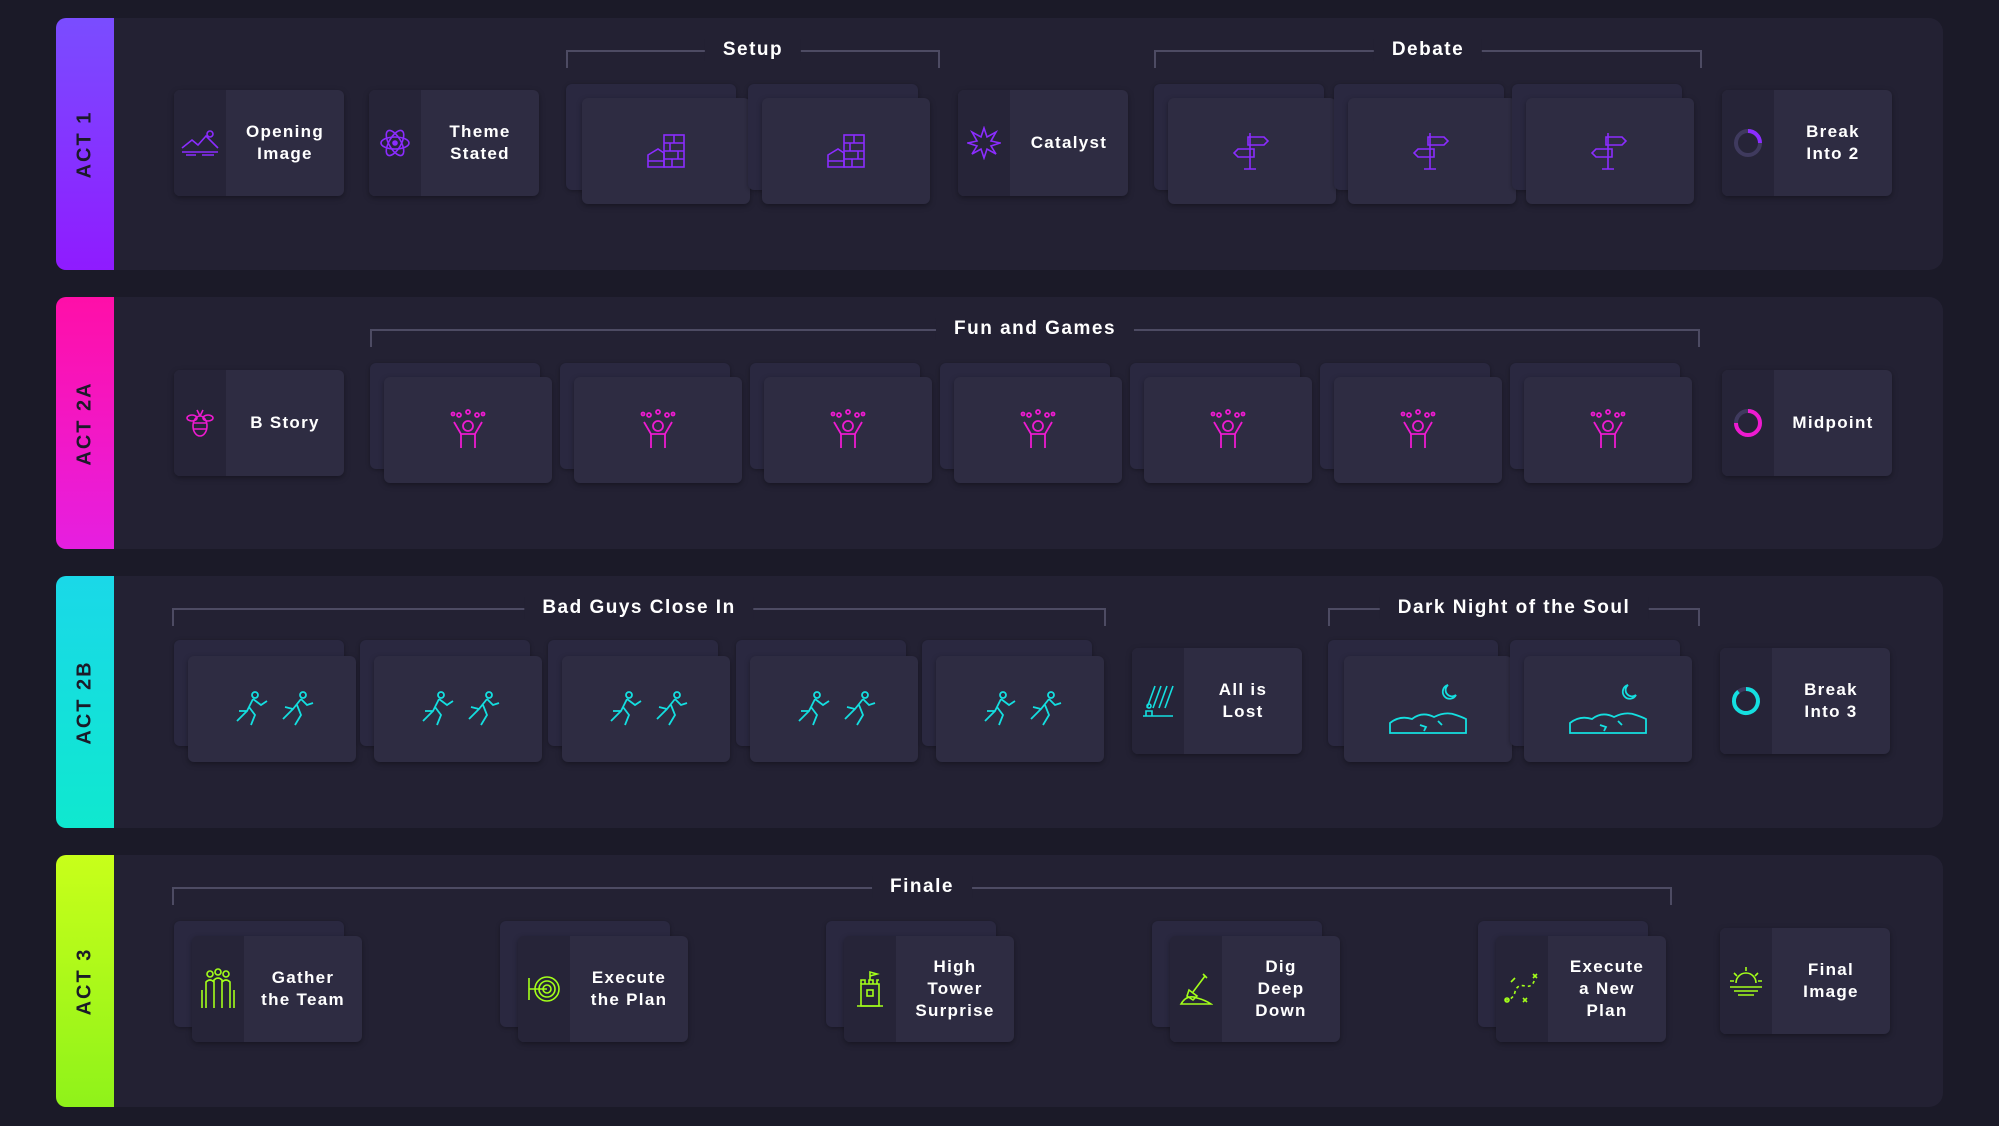  I want to click on act-2b-tab: ACT 2B, so click(85, 702).